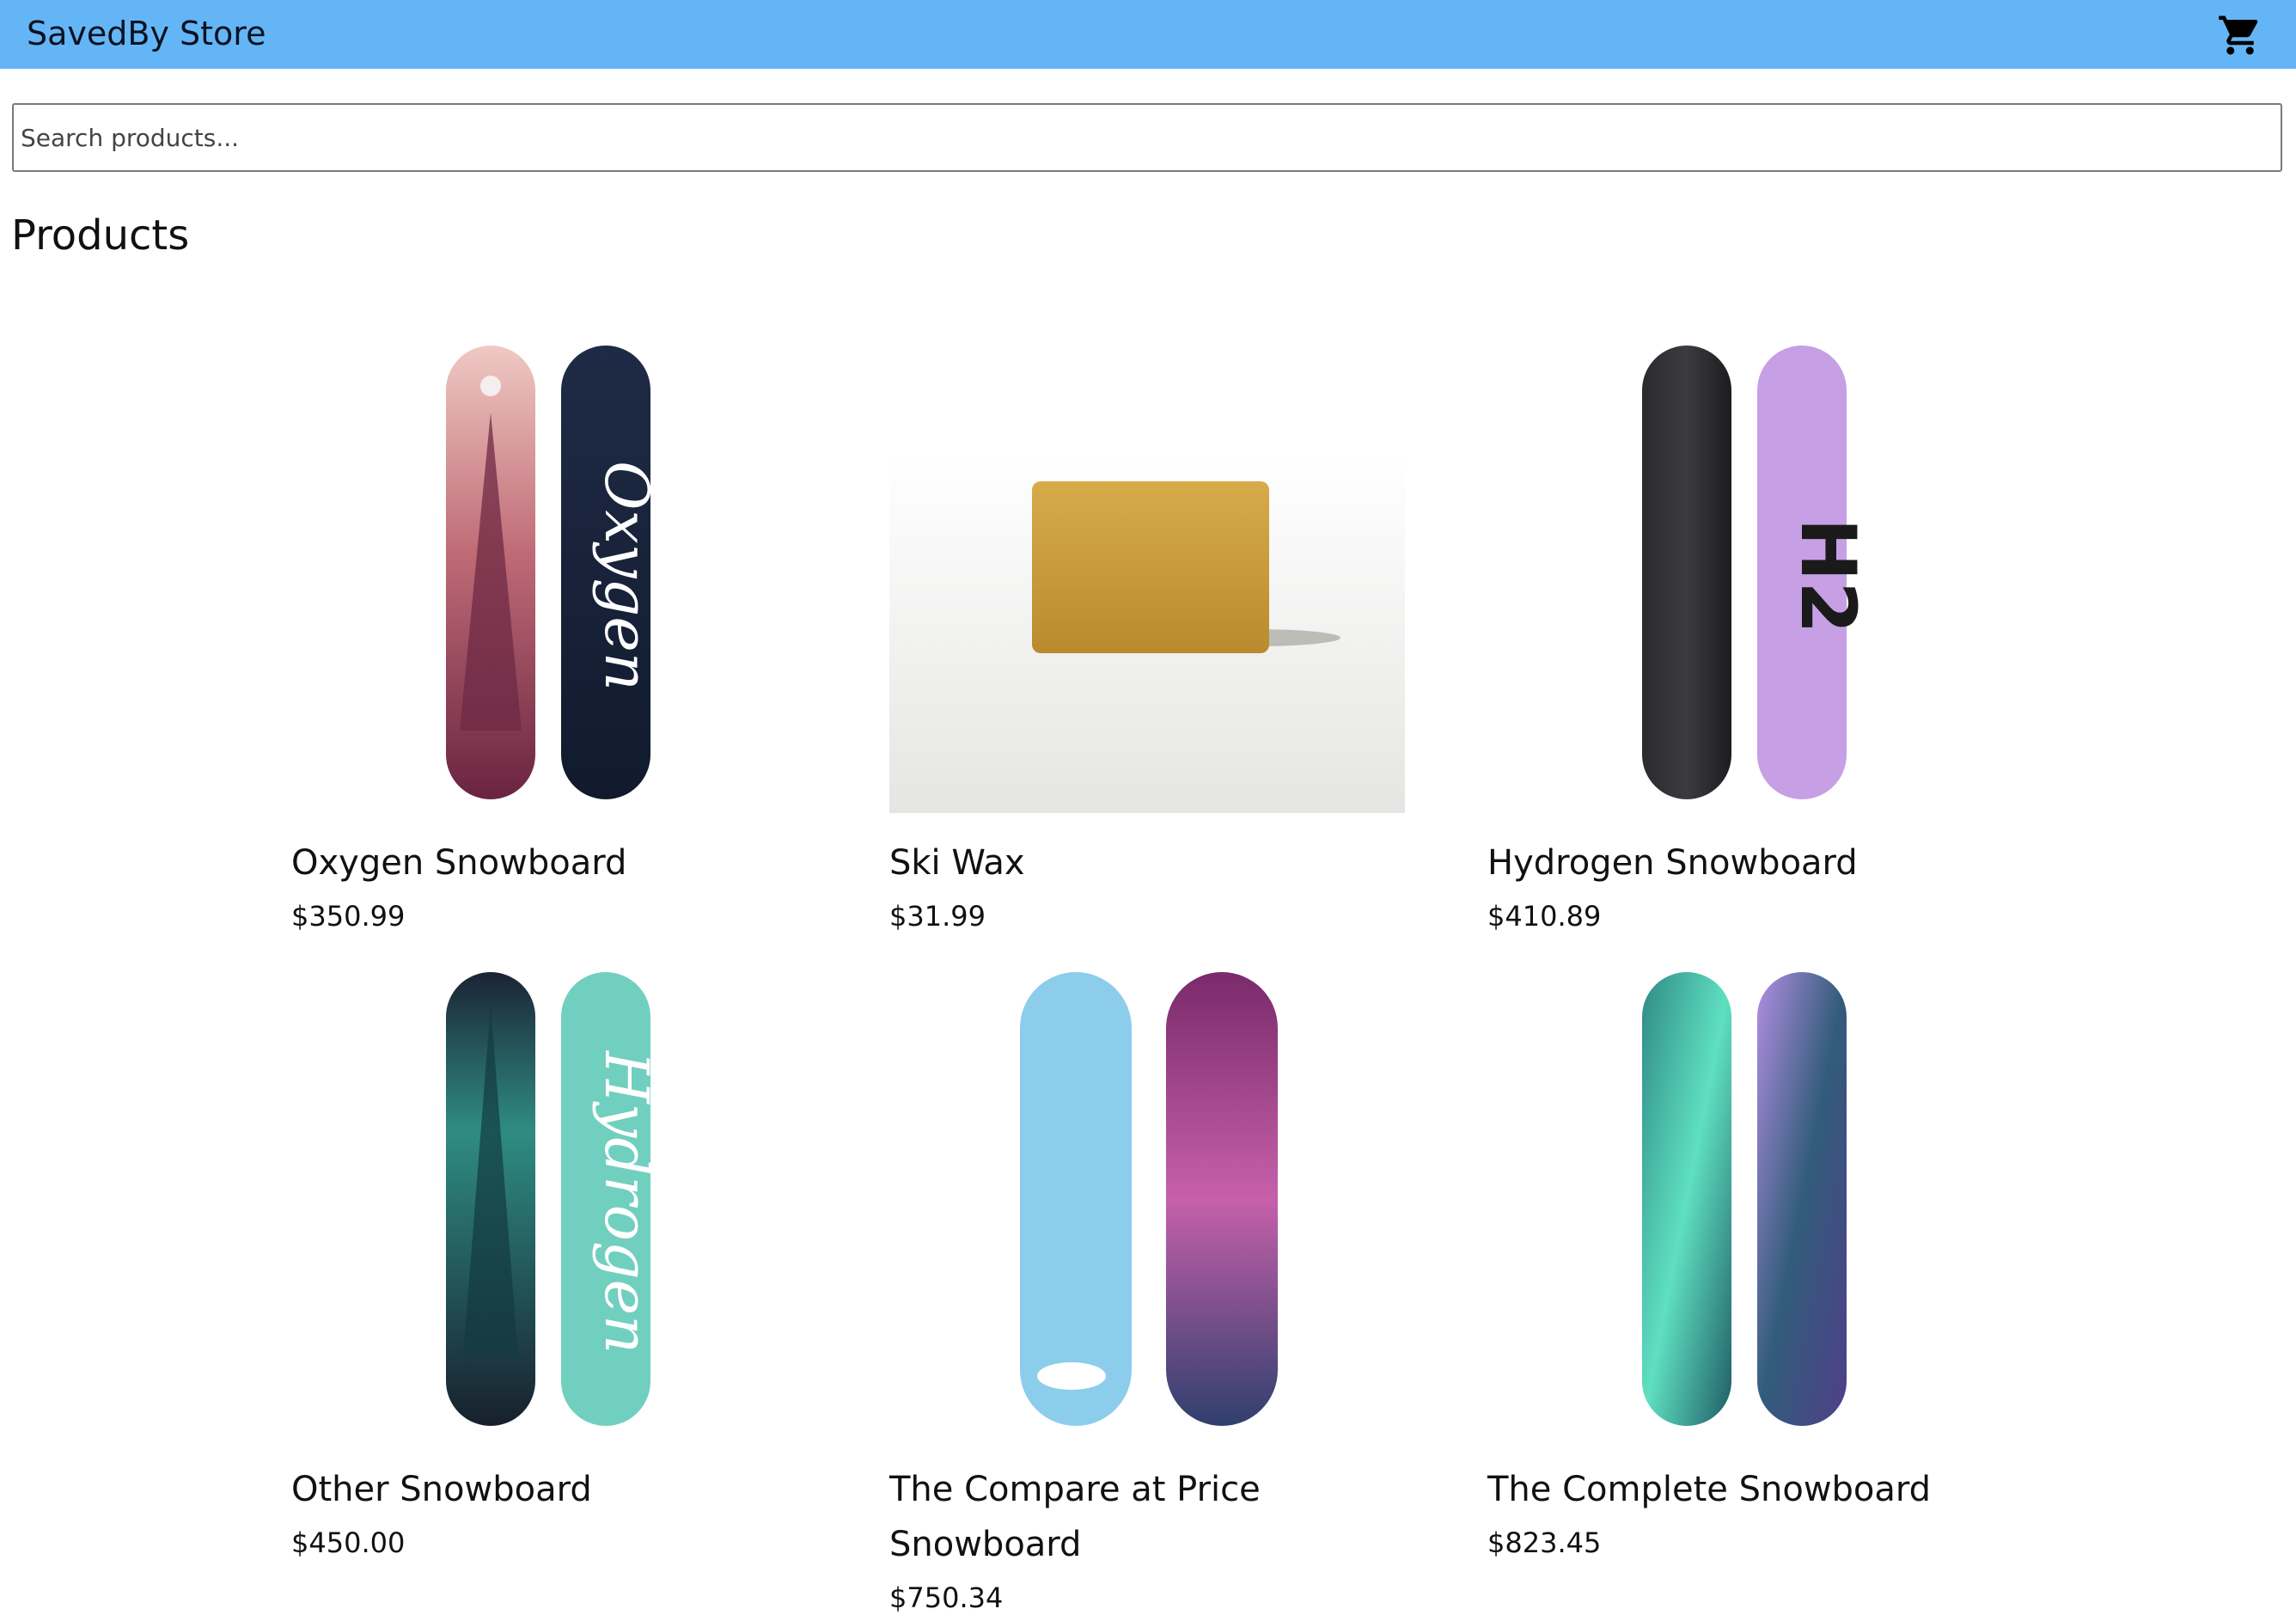 This screenshot has height=1615, width=2296. Describe the element at coordinates (557, 862) in the screenshot. I see `product-name: Oxygen Snowboard` at that location.